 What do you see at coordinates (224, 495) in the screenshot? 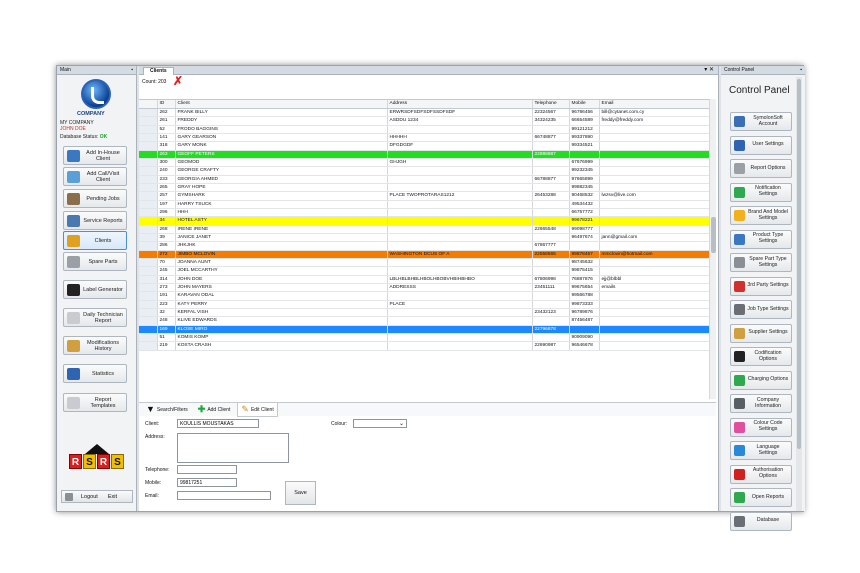
I see `email-field` at bounding box center [224, 495].